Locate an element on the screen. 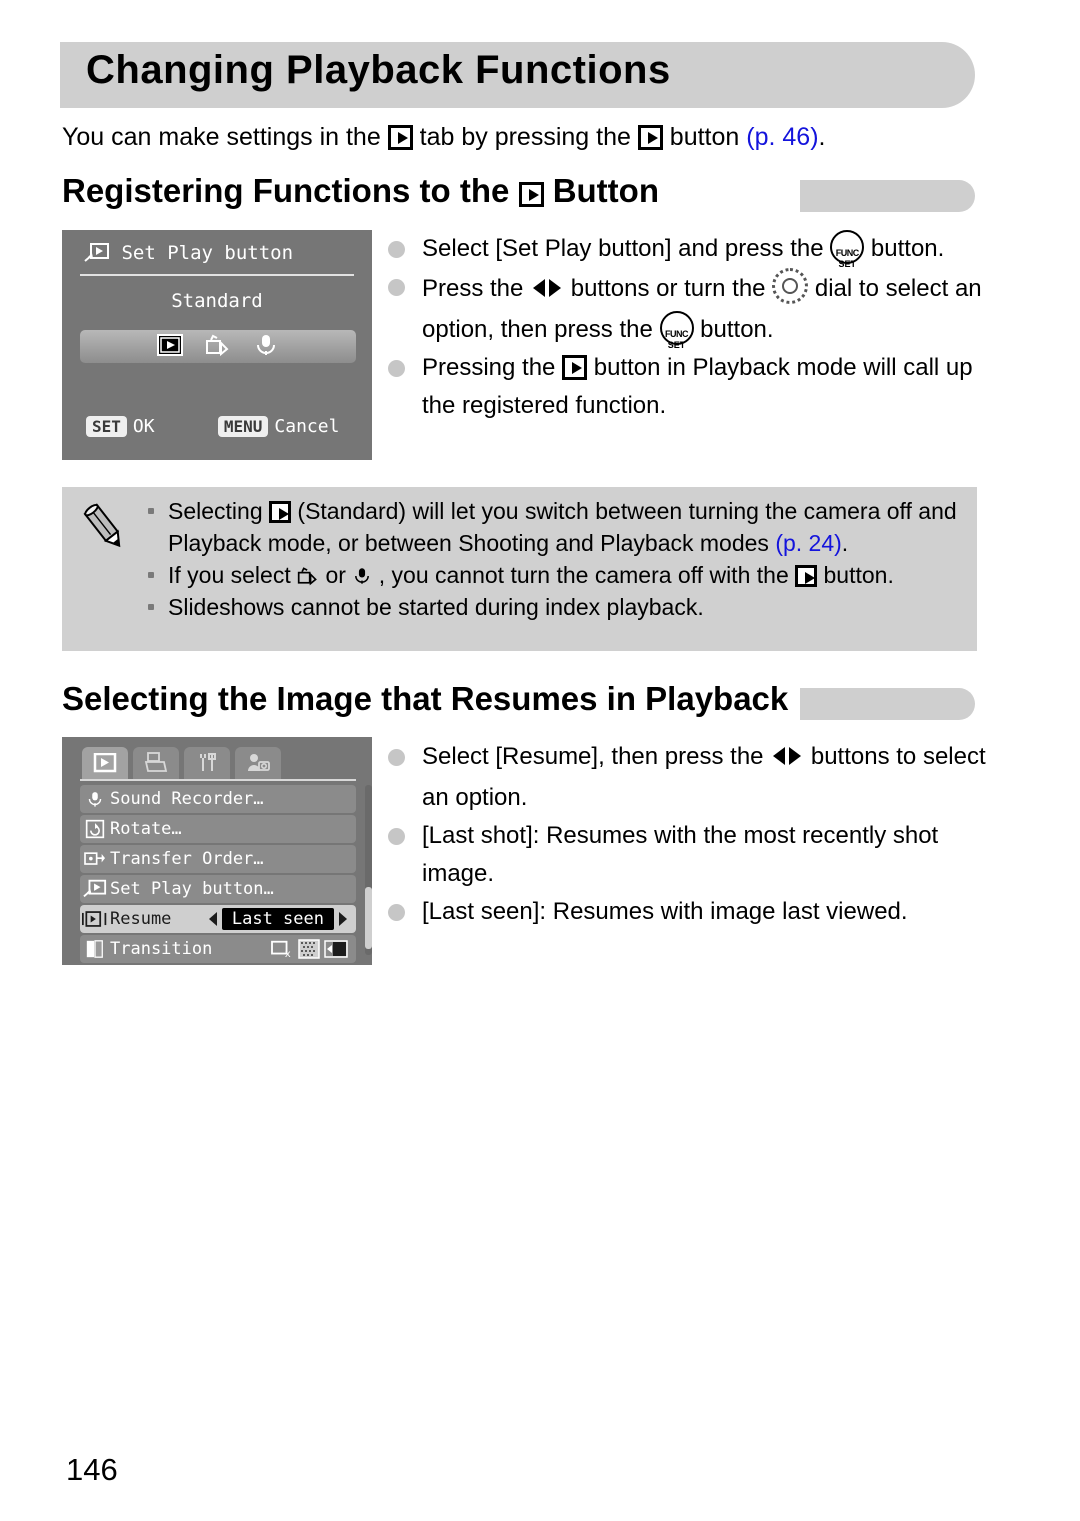  playback-tab is located at coordinates (105, 763).